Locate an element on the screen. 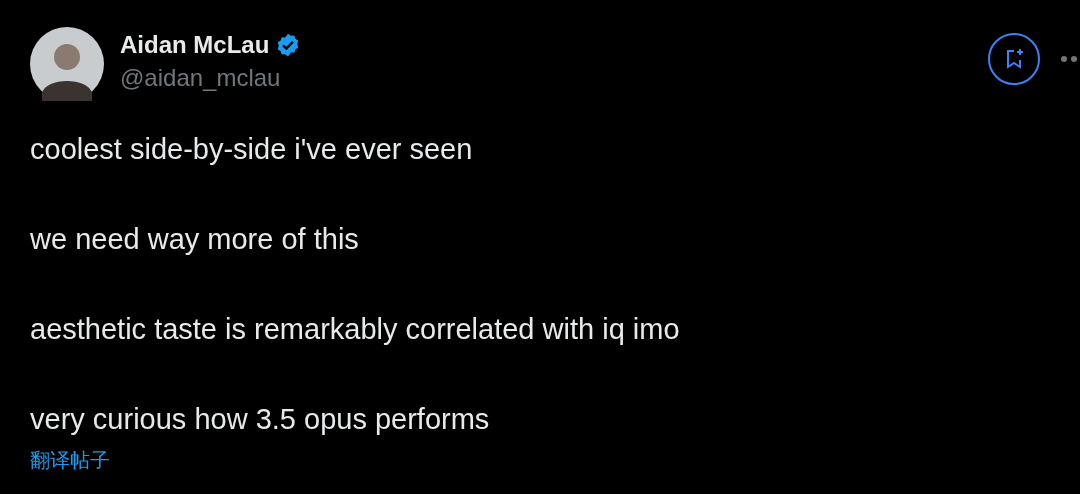  author-handle: @aidan_mclau is located at coordinates (211, 78).